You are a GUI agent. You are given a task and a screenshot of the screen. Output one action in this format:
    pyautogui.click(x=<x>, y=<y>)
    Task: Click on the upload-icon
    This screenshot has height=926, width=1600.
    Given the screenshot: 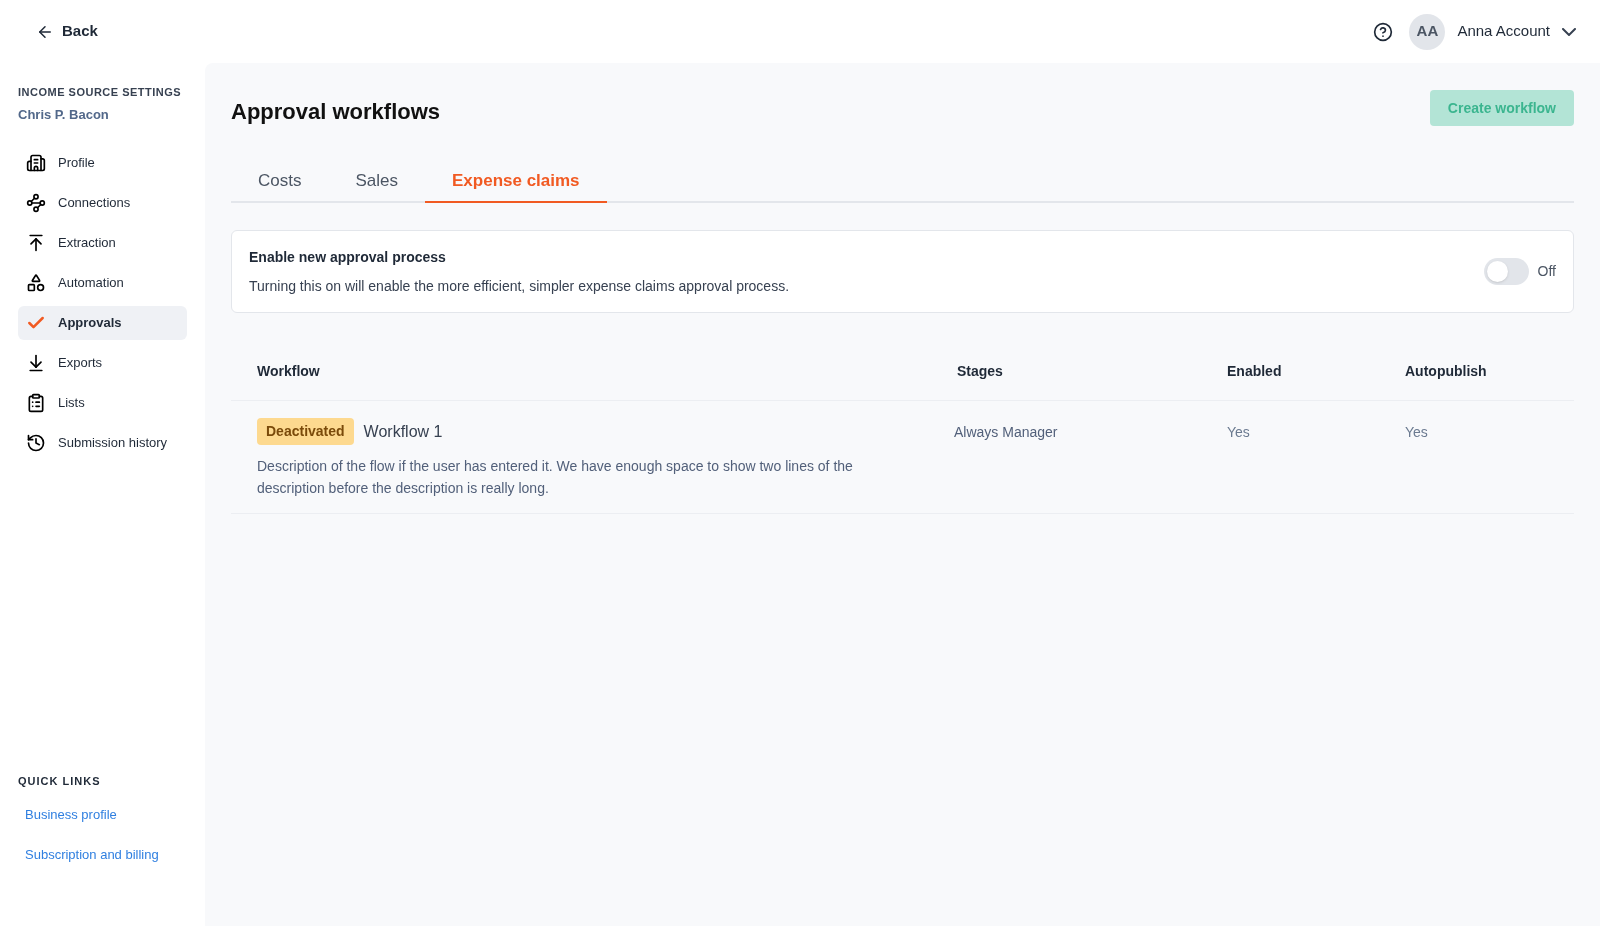 What is the action you would take?
    pyautogui.click(x=36, y=243)
    